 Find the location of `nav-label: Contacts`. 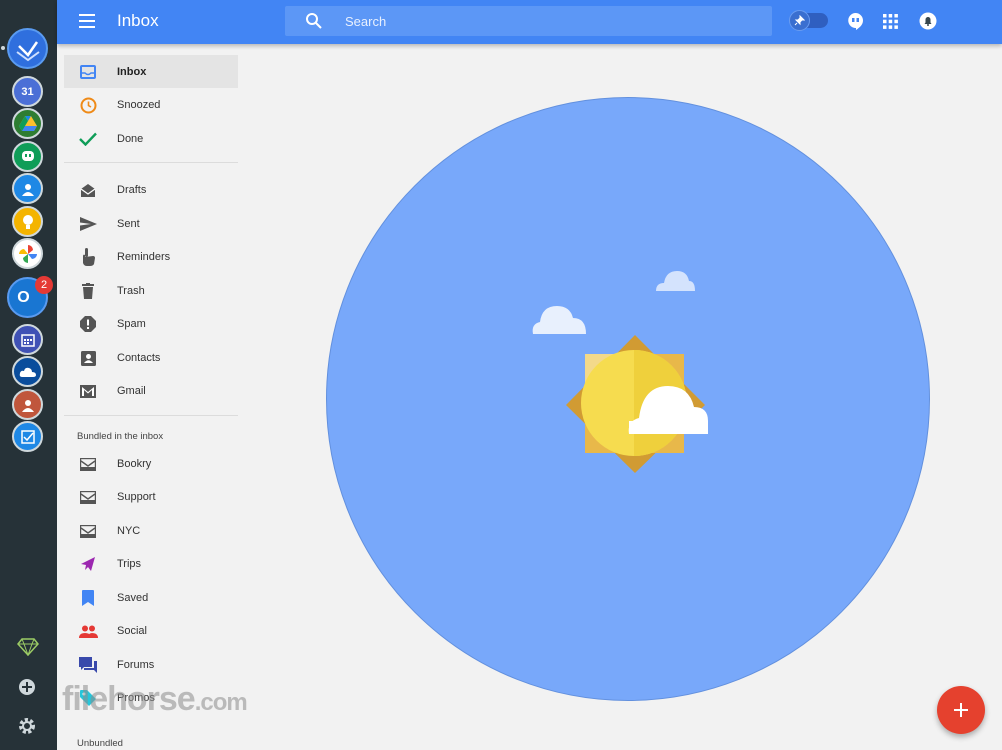

nav-label: Contacts is located at coordinates (139, 357).